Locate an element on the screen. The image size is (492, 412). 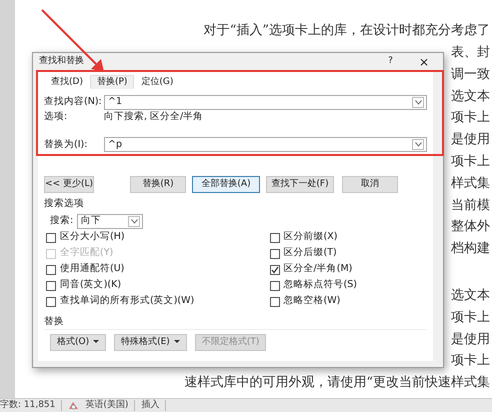
checkbox-option: 忽略空格(W) is located at coordinates (313, 302).